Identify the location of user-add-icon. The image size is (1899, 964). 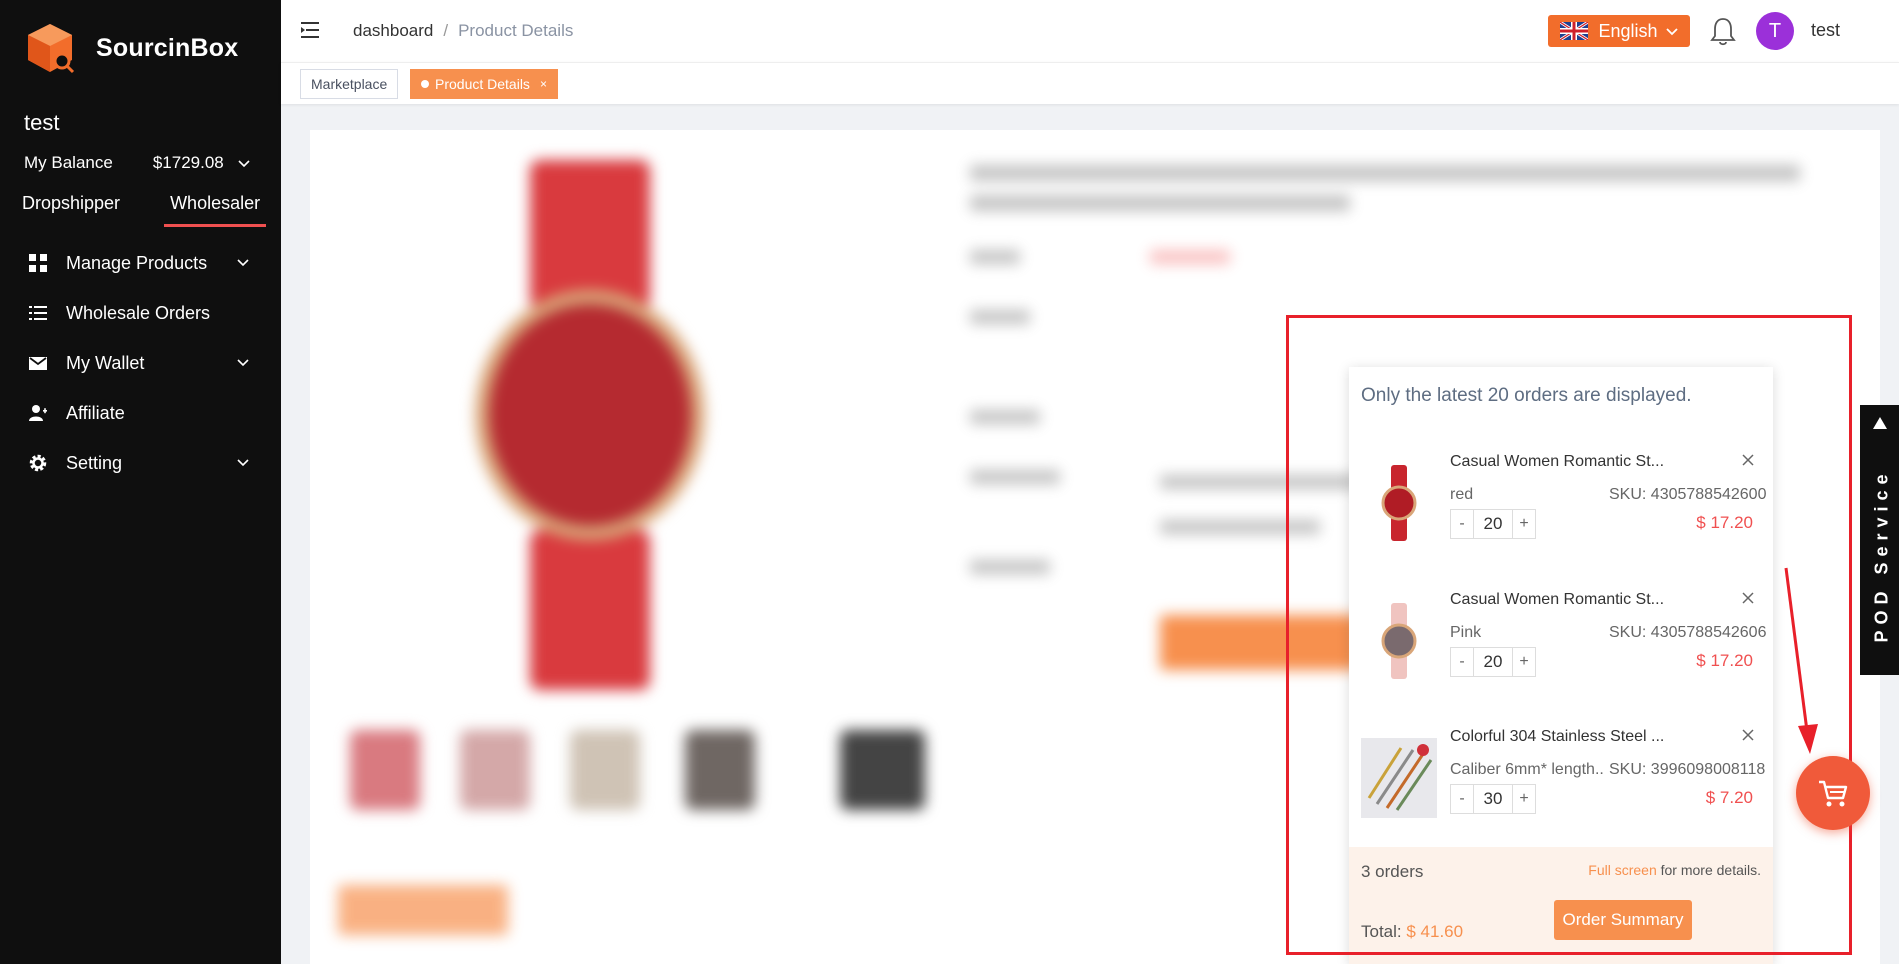
(38, 413).